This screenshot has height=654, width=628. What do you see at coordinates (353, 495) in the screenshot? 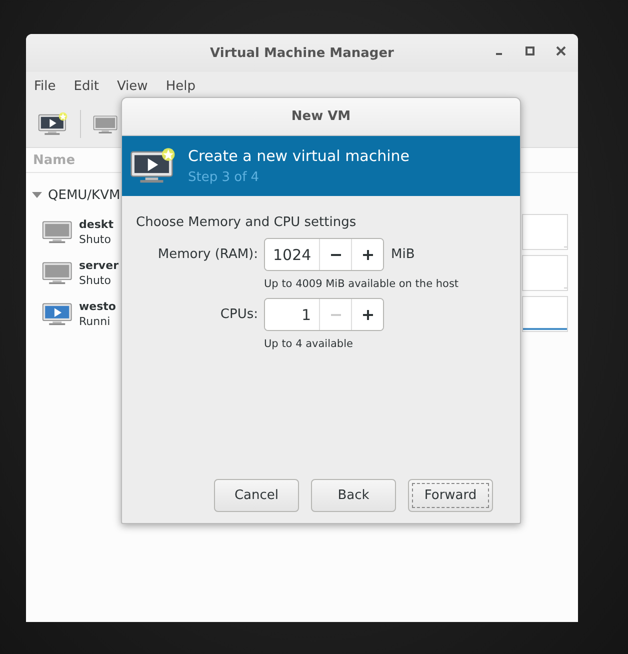
I see `dialog-button: Back` at bounding box center [353, 495].